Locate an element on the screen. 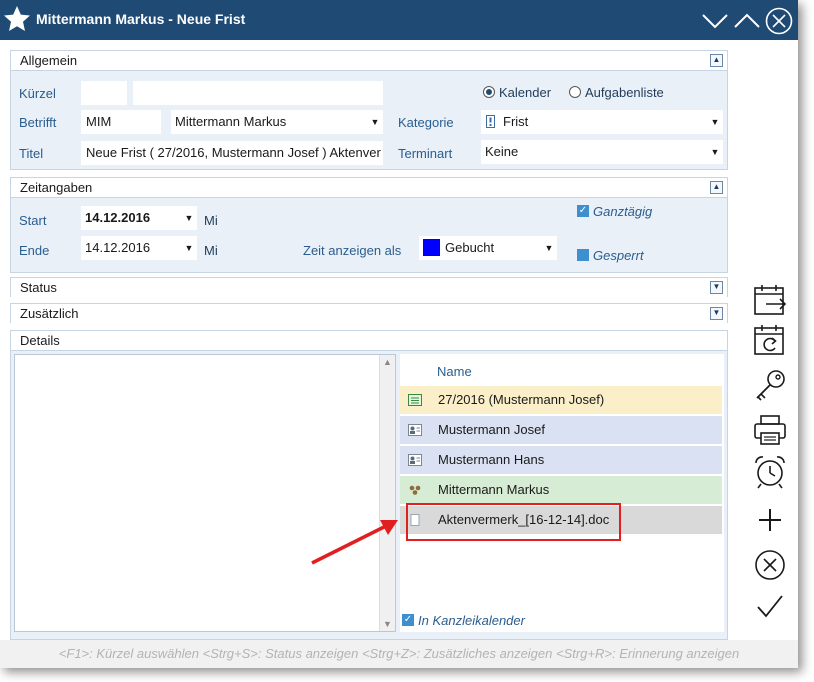 This screenshot has width=814, height=682. start-date-picker: 14.12.2016 ▼ is located at coordinates (139, 218).